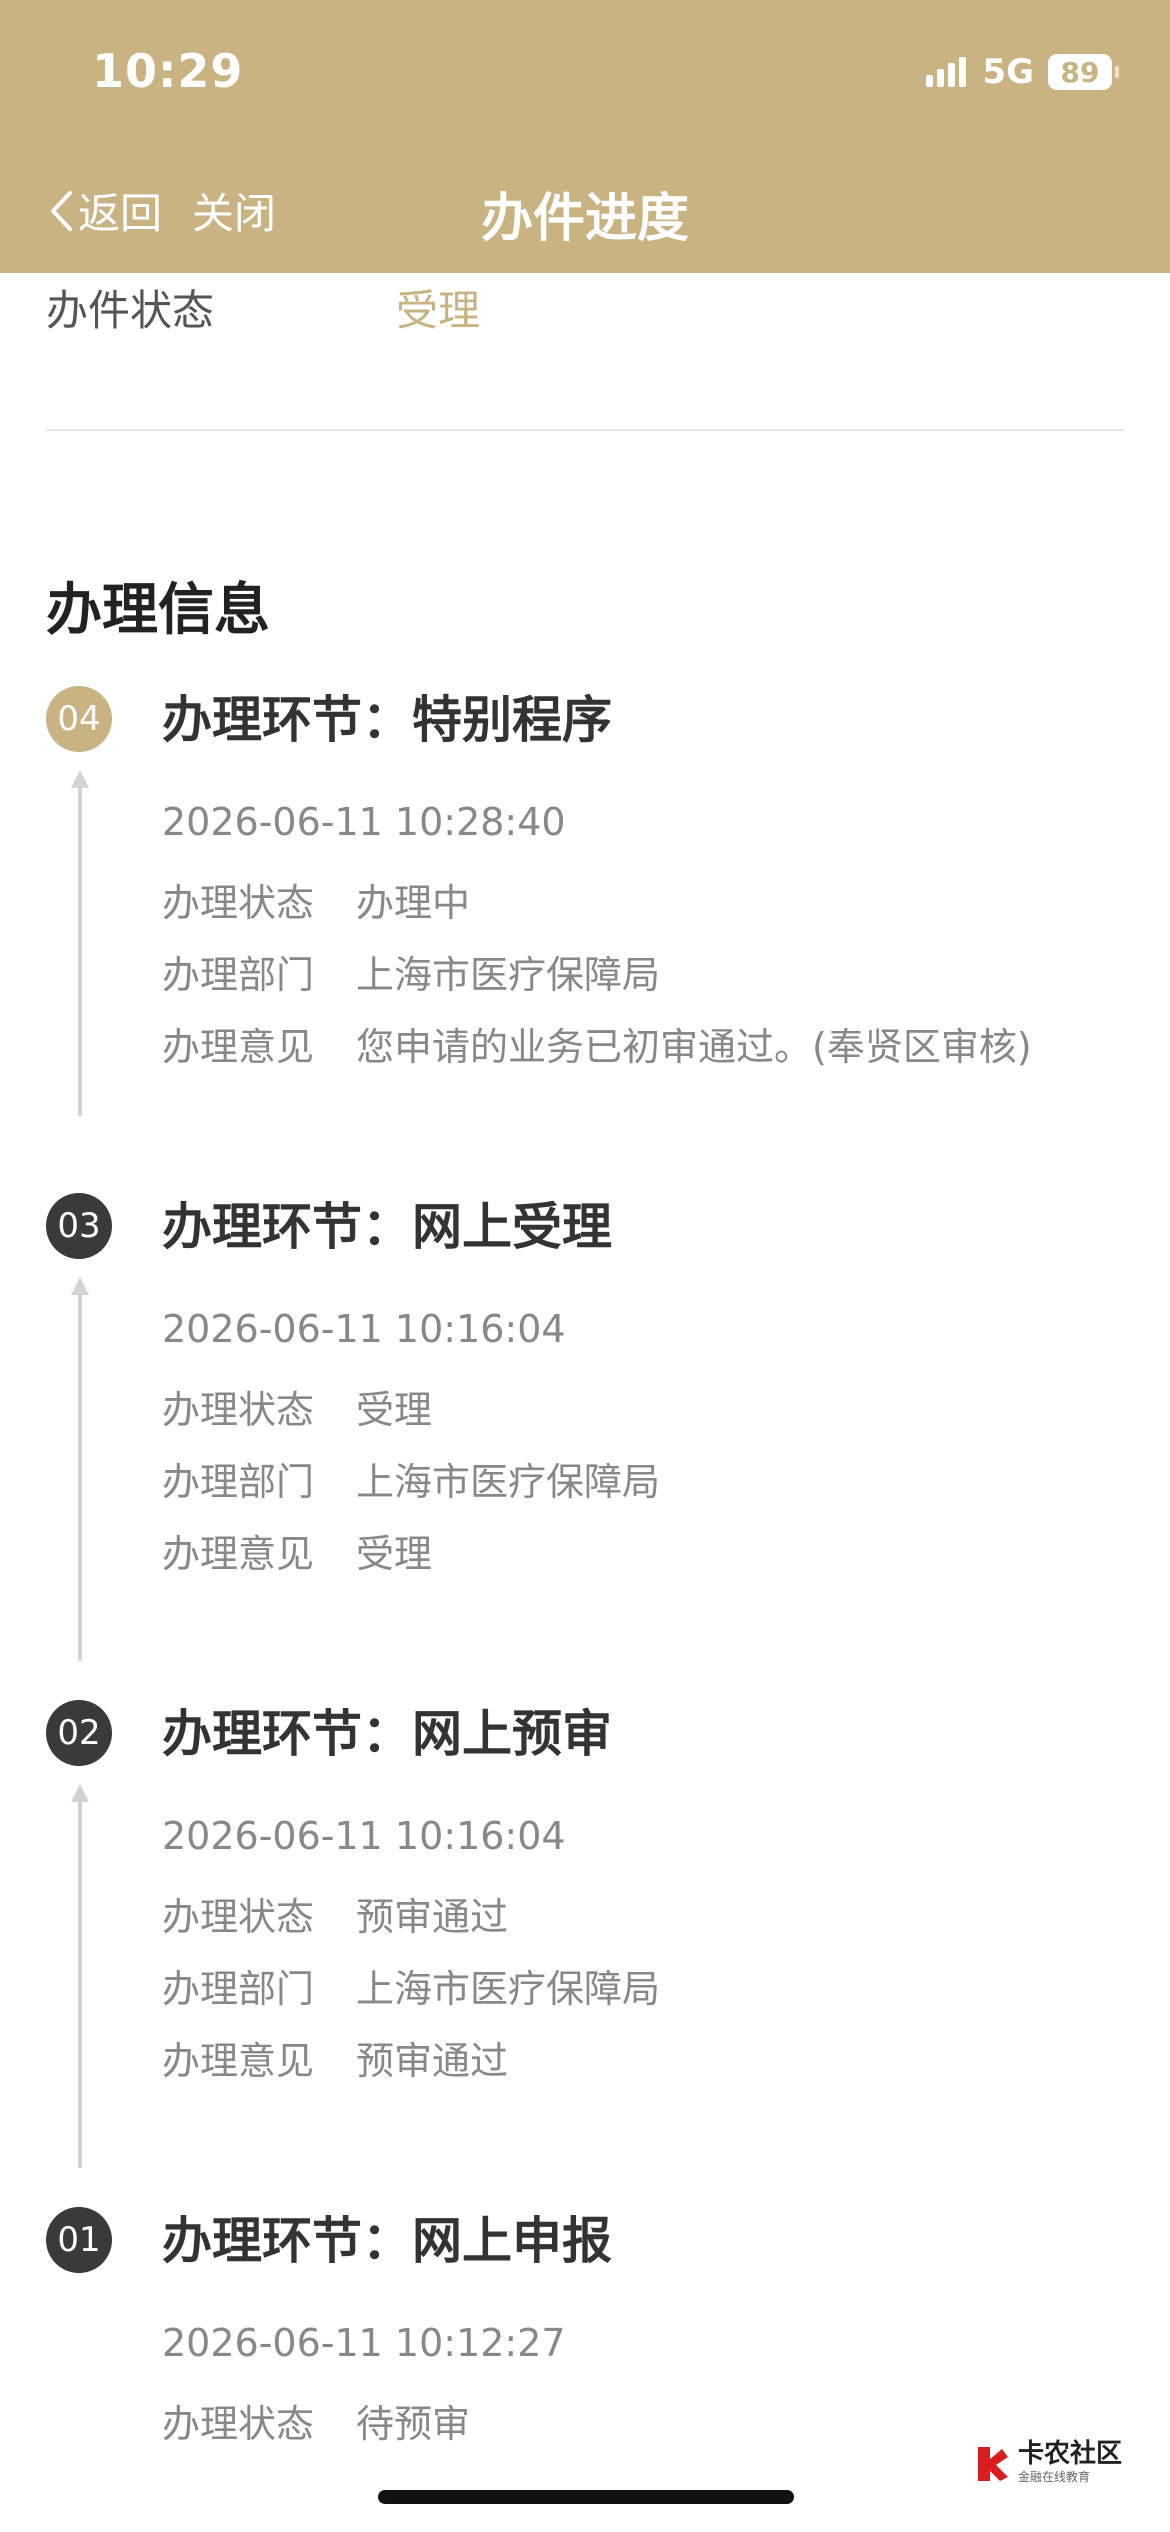  I want to click on home-indicator, so click(586, 2497).